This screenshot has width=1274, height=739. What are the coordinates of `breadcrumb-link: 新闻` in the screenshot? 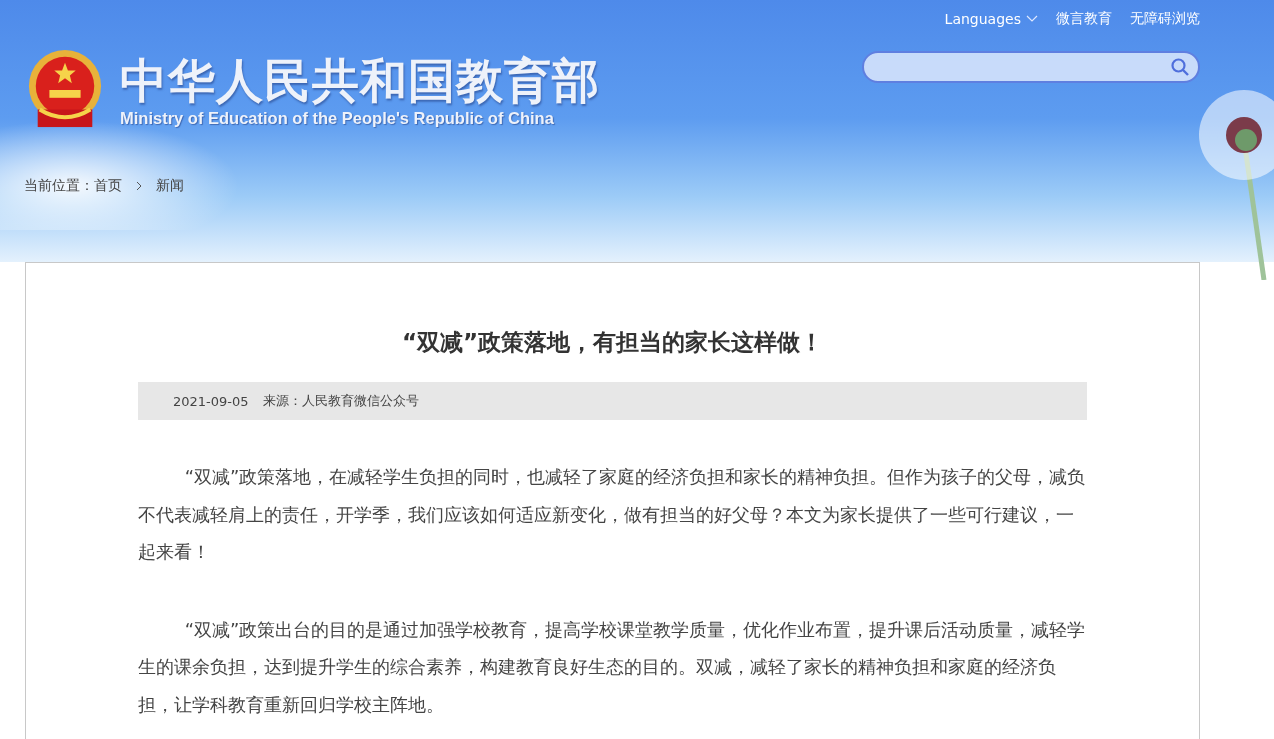 It's located at (170, 186).